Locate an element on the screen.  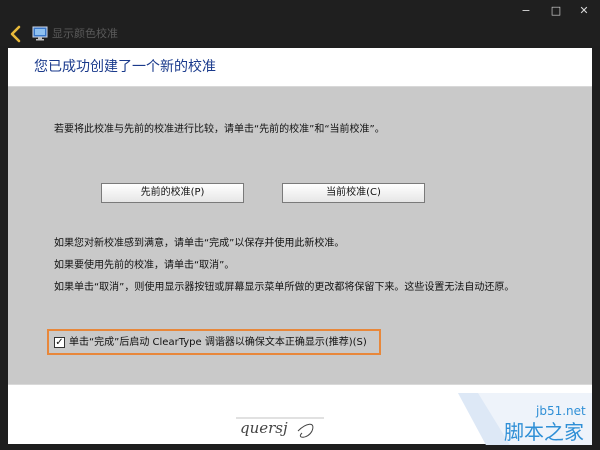
page-title: 您已成功创建了一个新的校准 is located at coordinates (125, 67).